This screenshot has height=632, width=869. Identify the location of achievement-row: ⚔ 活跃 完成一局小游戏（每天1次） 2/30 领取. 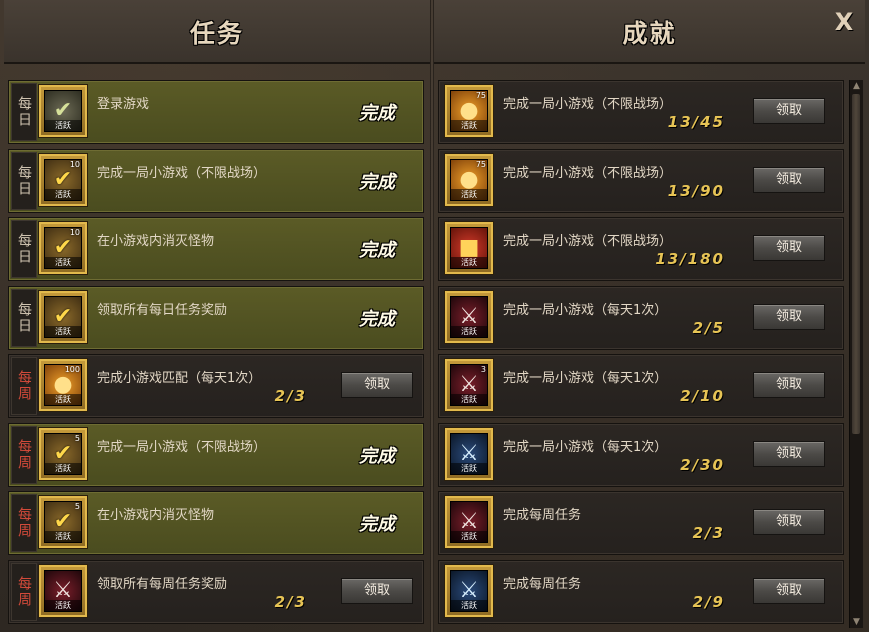
(641, 454).